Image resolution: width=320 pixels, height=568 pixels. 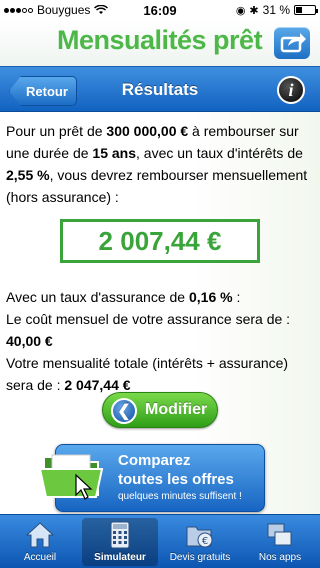 I want to click on chevron-left-icon: ❮, so click(x=124, y=411).